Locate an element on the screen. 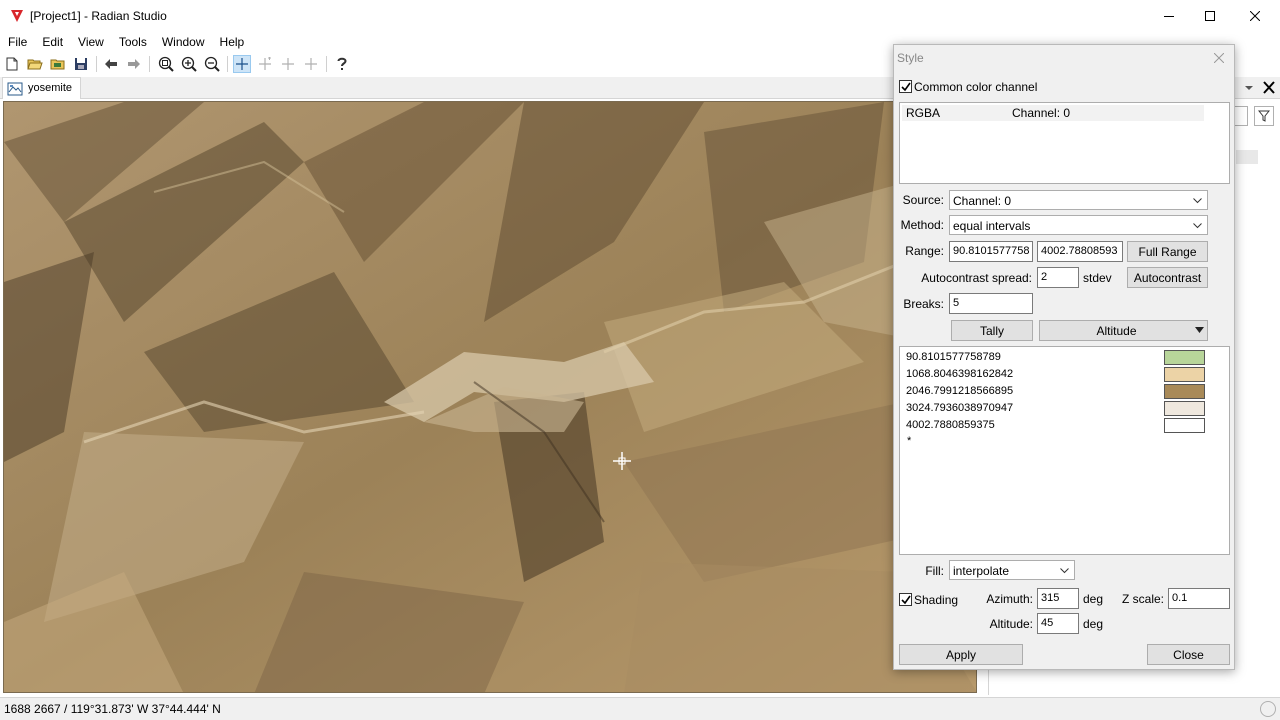 Image resolution: width=1280 pixels, height=720 pixels. break-row: 1068.8046398162842 is located at coordinates (1066, 374).